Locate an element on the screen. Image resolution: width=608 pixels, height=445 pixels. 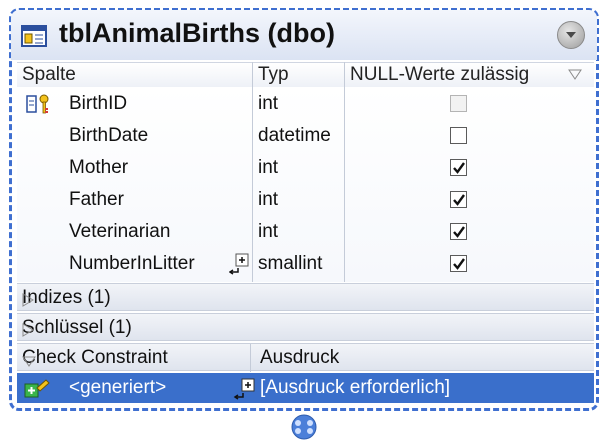
column-name: BirthDate is located at coordinates (108, 136).